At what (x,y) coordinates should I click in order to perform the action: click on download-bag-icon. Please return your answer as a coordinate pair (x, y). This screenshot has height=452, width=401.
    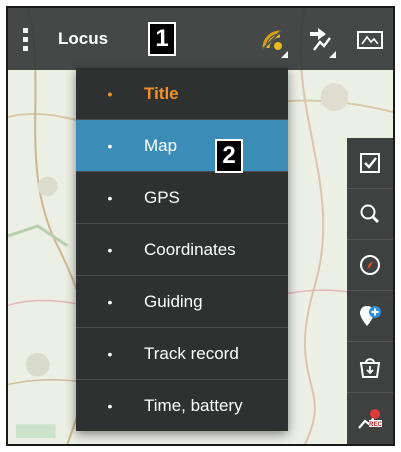
    Looking at the image, I should click on (370, 368).